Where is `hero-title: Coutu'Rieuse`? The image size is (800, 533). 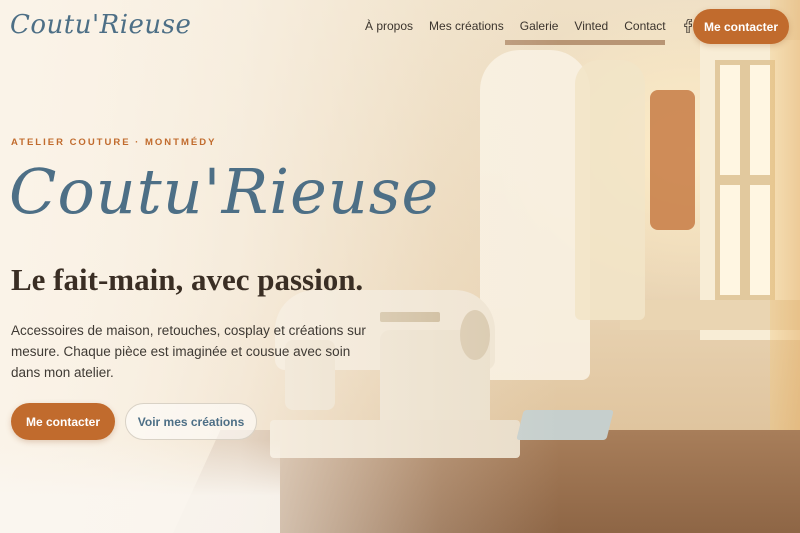
hero-title: Coutu'Rieuse is located at coordinates (224, 191).